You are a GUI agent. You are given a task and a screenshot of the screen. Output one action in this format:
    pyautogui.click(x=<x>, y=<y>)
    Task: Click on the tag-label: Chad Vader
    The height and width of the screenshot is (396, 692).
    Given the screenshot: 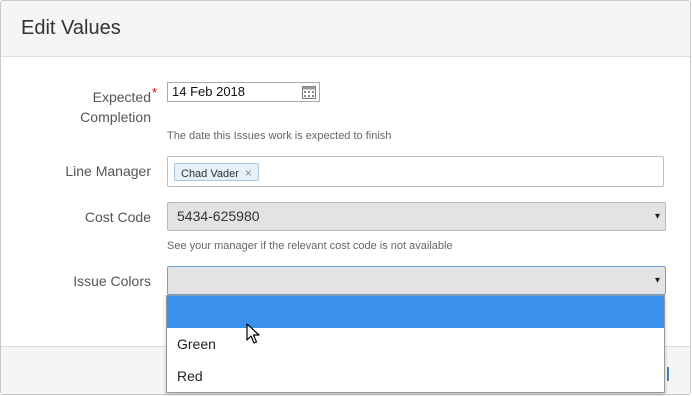 What is the action you would take?
    pyautogui.click(x=210, y=174)
    